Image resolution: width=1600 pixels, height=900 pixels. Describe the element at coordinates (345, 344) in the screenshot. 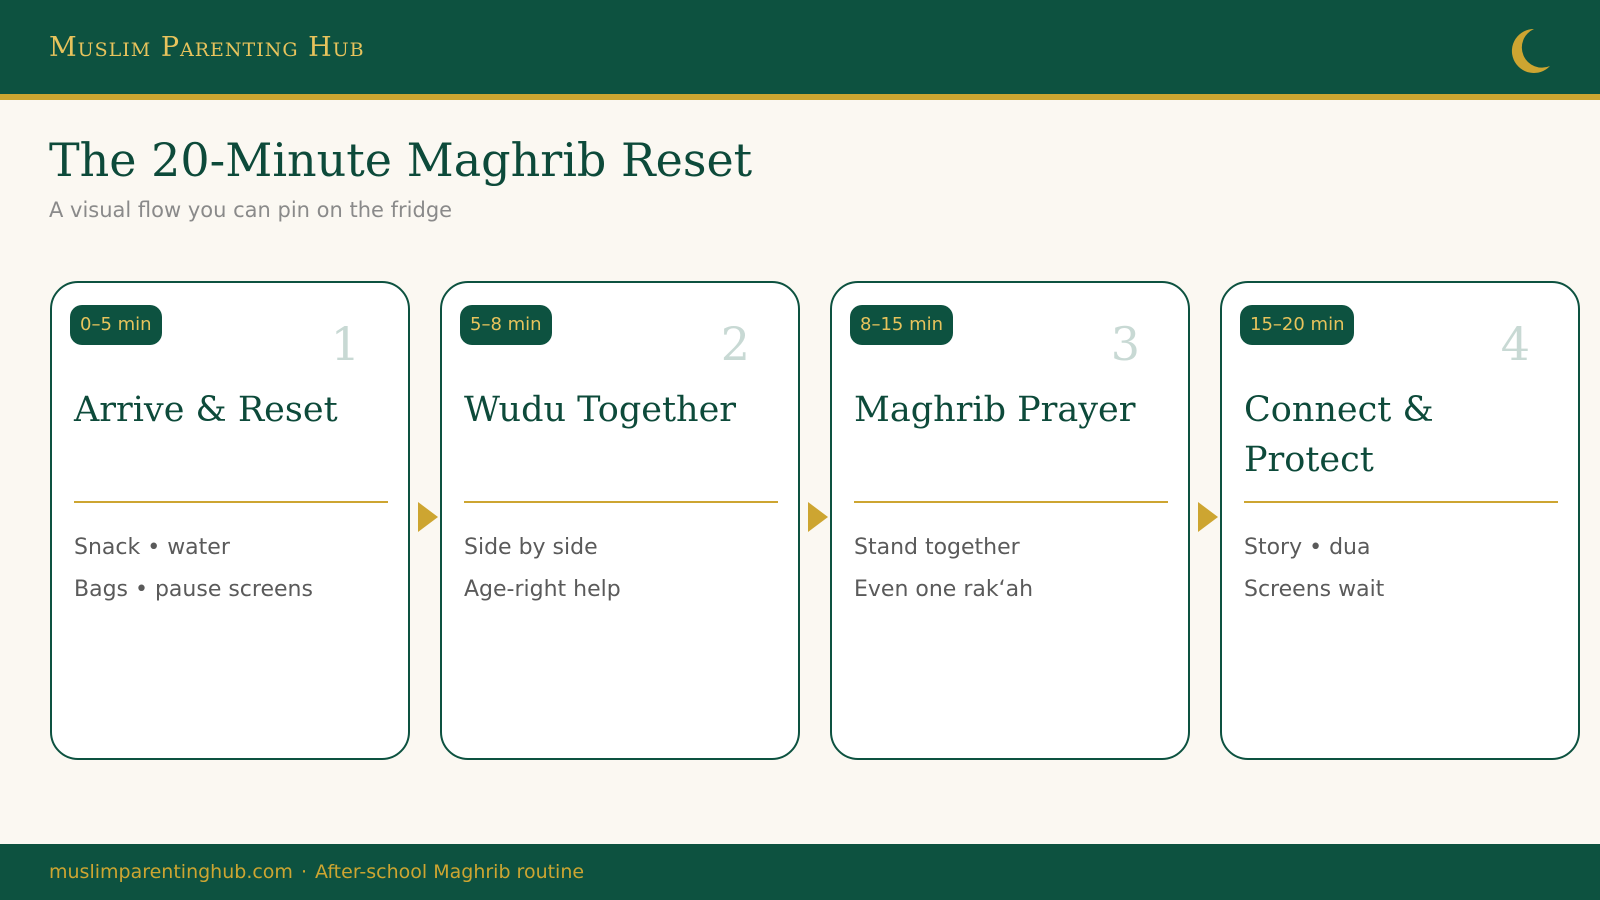

I see `step-number: 1` at that location.